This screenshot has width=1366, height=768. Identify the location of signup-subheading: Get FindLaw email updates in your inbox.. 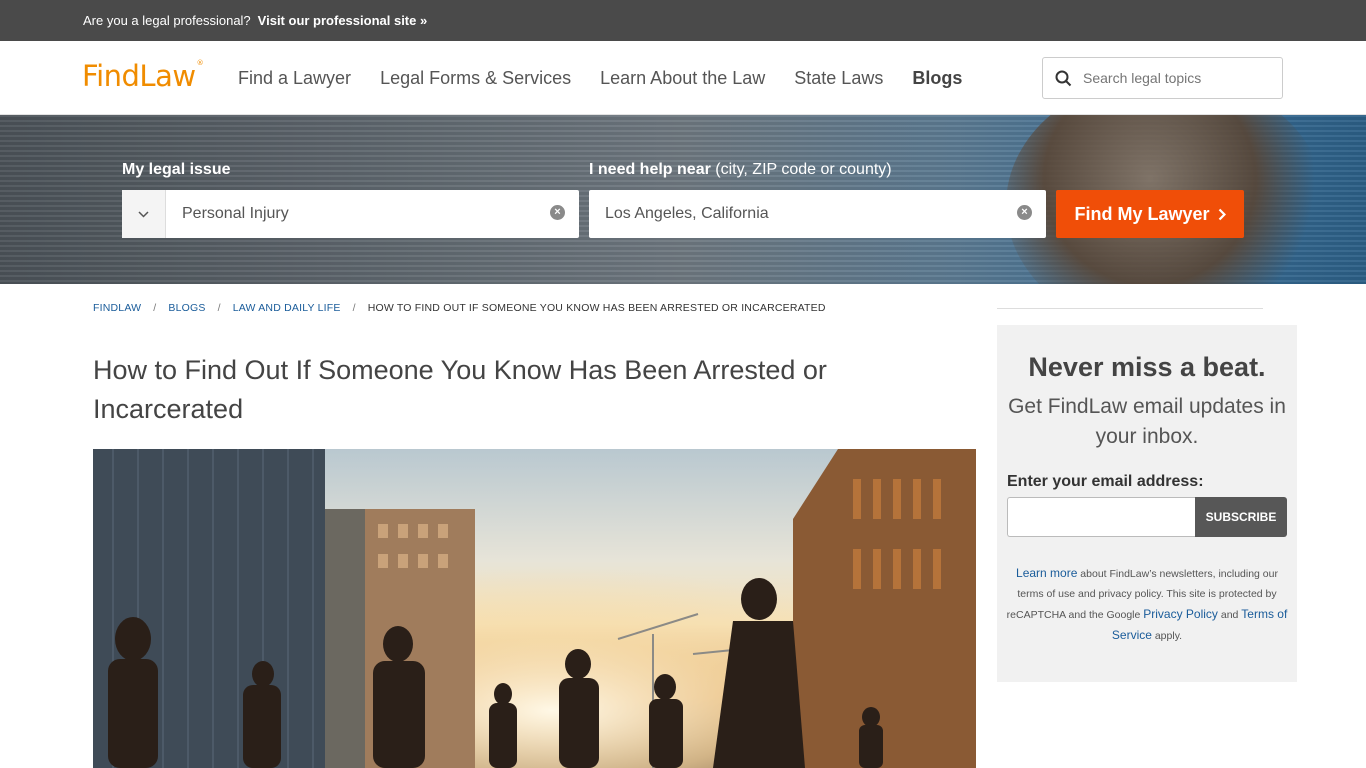
(1147, 422).